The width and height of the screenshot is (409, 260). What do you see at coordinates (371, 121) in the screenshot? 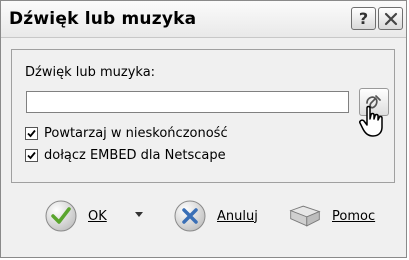
I see `hand-cursor-icon` at bounding box center [371, 121].